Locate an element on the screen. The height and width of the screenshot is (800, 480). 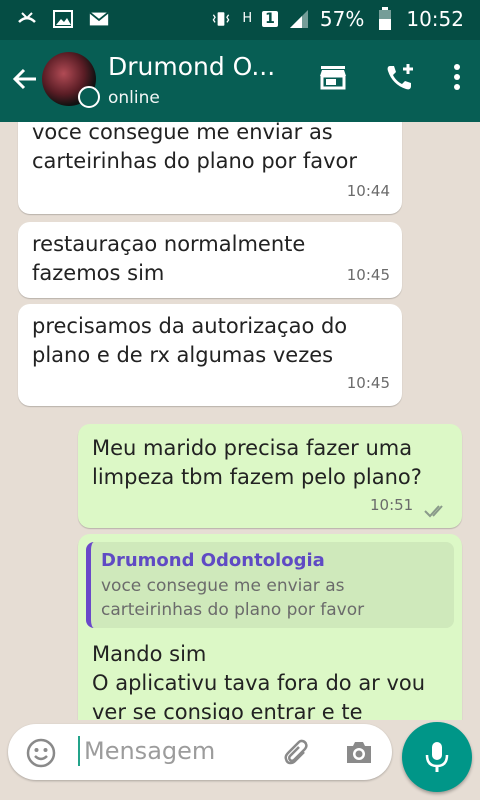
battery-icon is located at coordinates (385, 18).